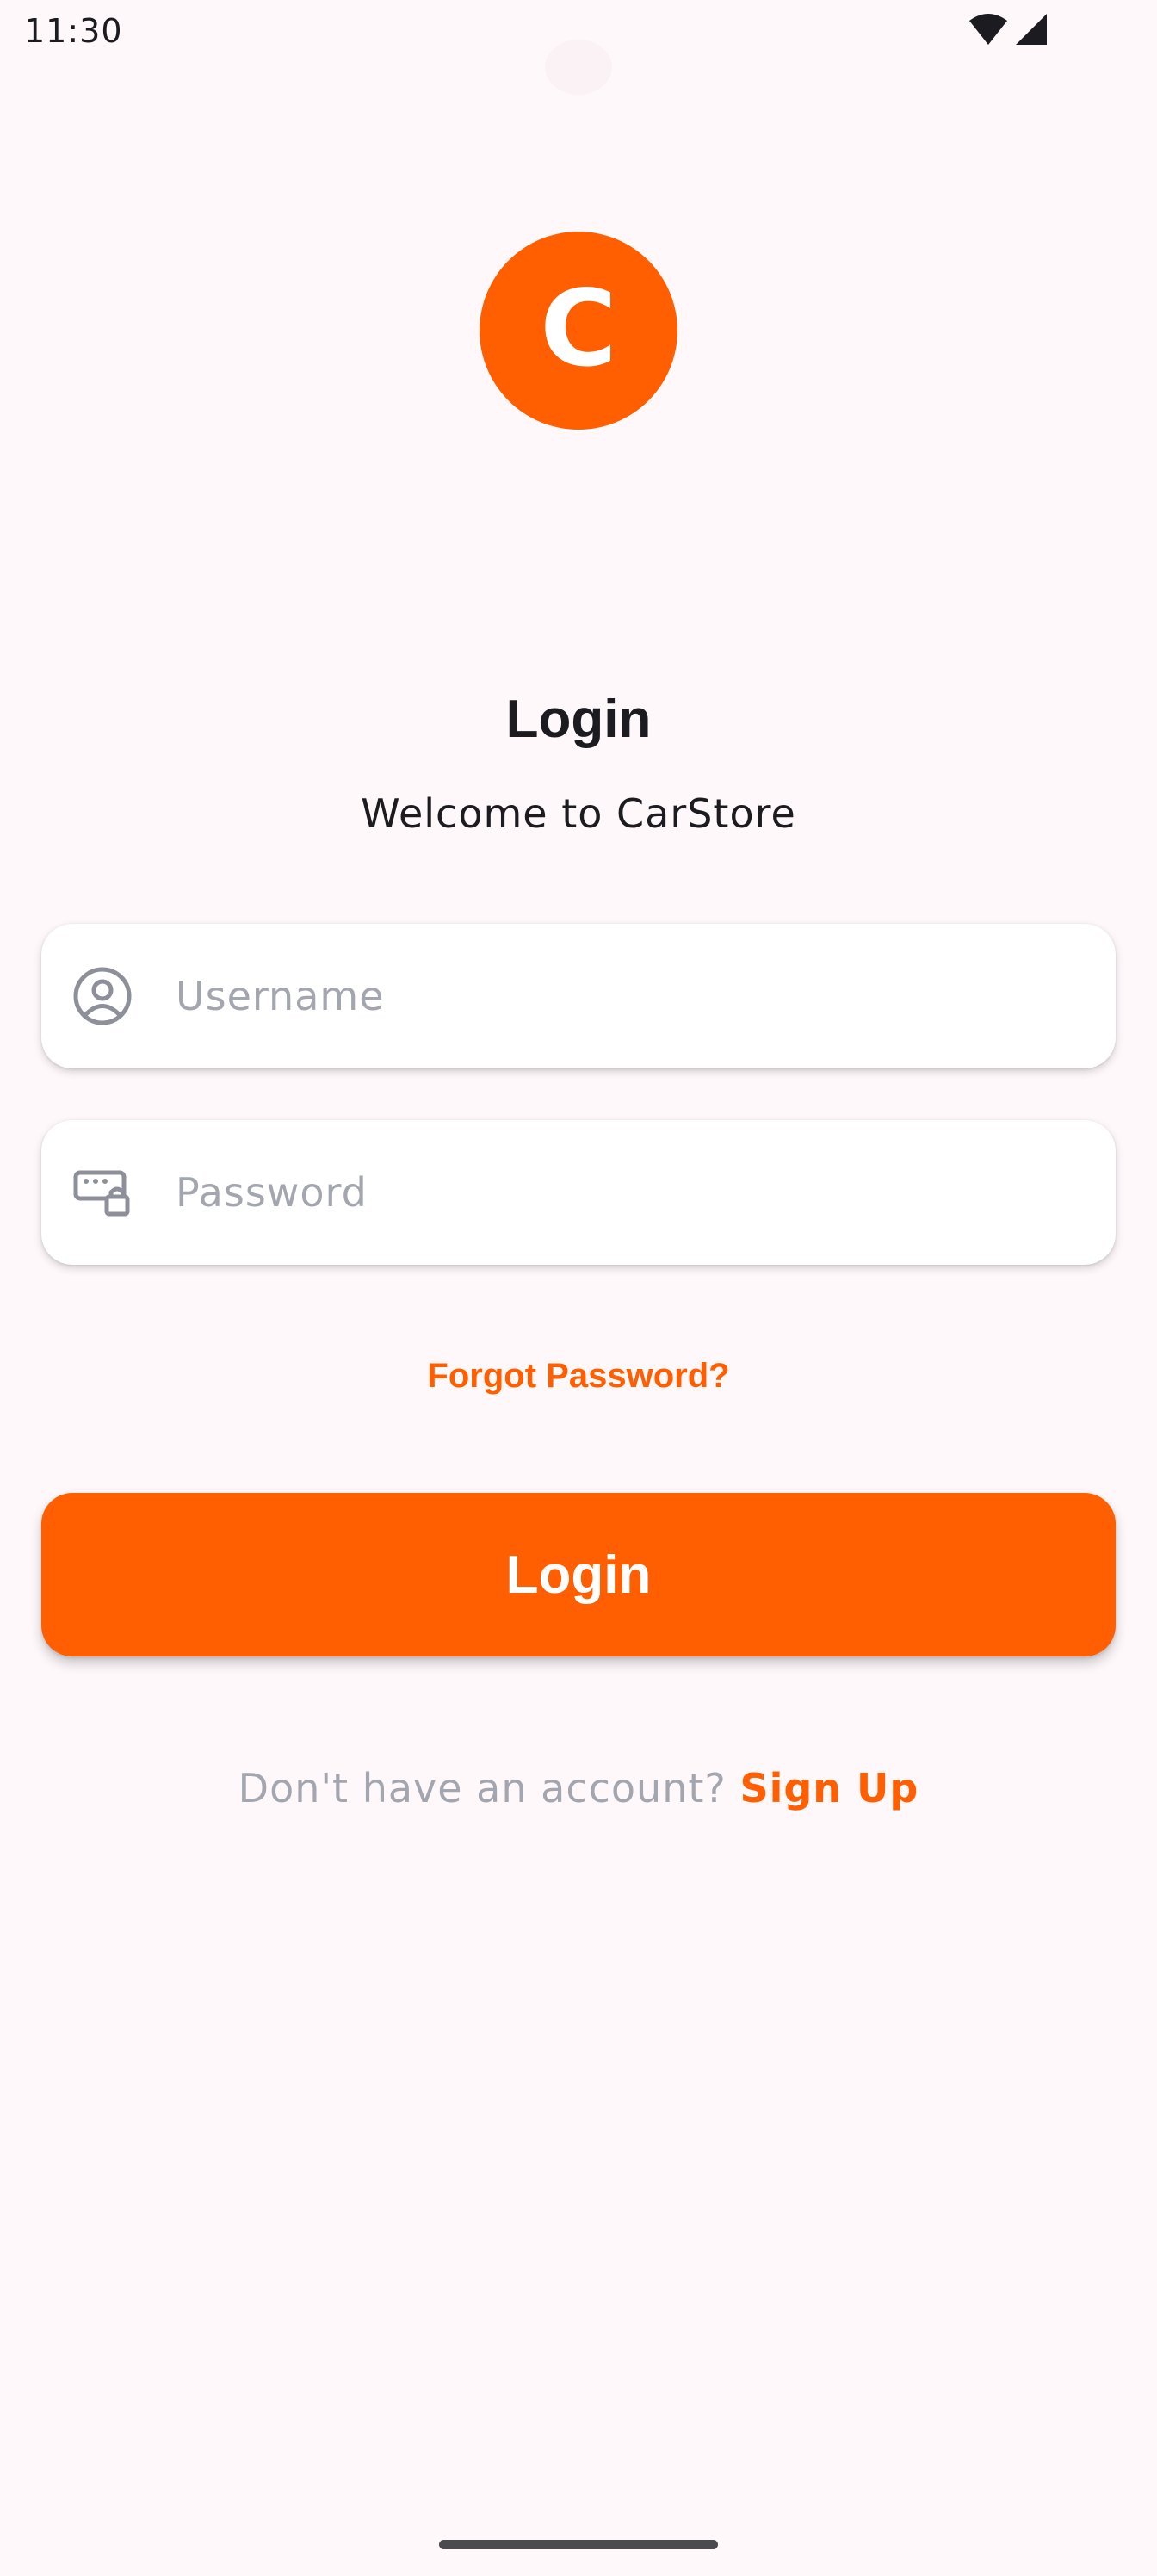 The width and height of the screenshot is (1157, 2576). What do you see at coordinates (579, 813) in the screenshot?
I see `page-subtitle: Welcome to CarStore` at bounding box center [579, 813].